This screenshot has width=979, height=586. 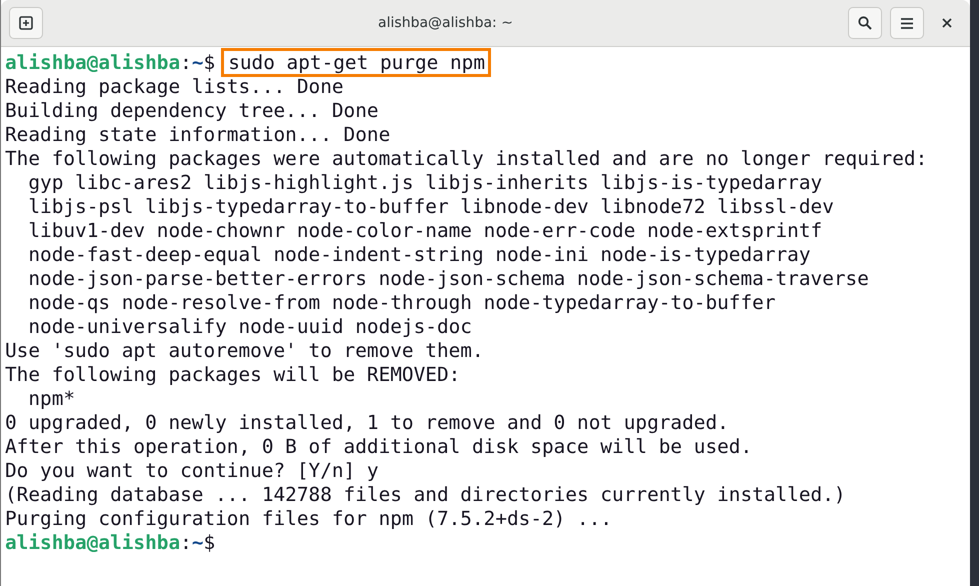 I want to click on close-icon, so click(x=947, y=23).